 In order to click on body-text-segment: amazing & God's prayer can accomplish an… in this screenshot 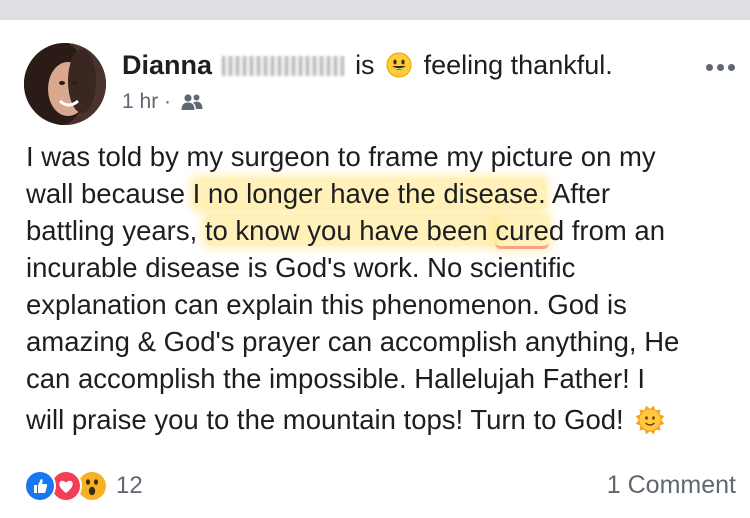, I will do `click(353, 341)`.